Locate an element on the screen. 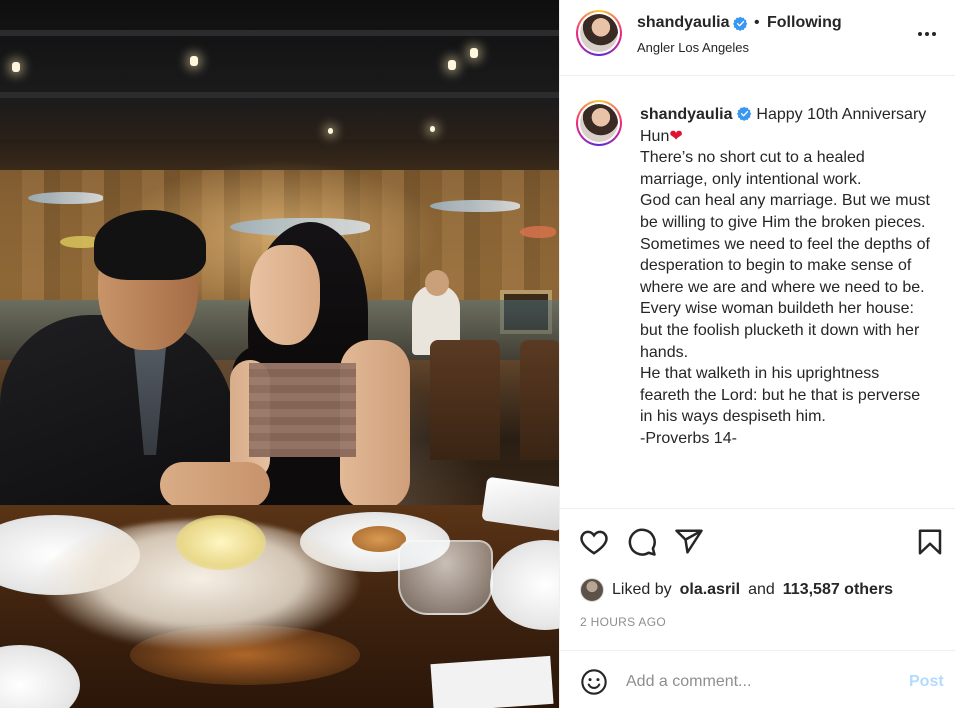  liker-avatar is located at coordinates (592, 590).